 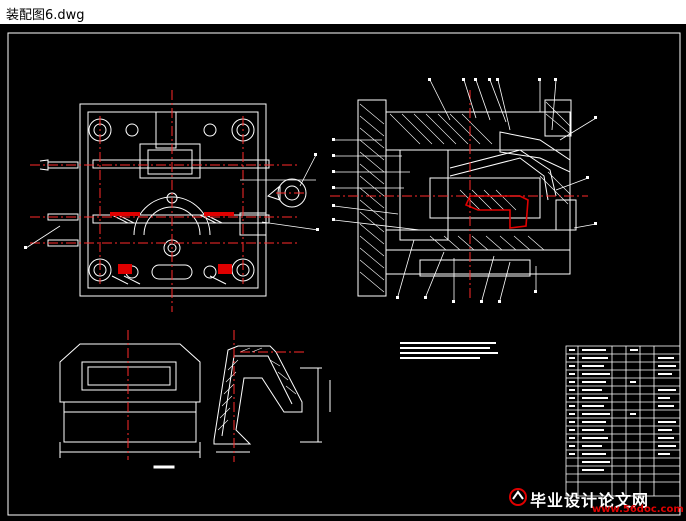 What do you see at coordinates (449, 350) in the screenshot?
I see `technical-notes` at bounding box center [449, 350].